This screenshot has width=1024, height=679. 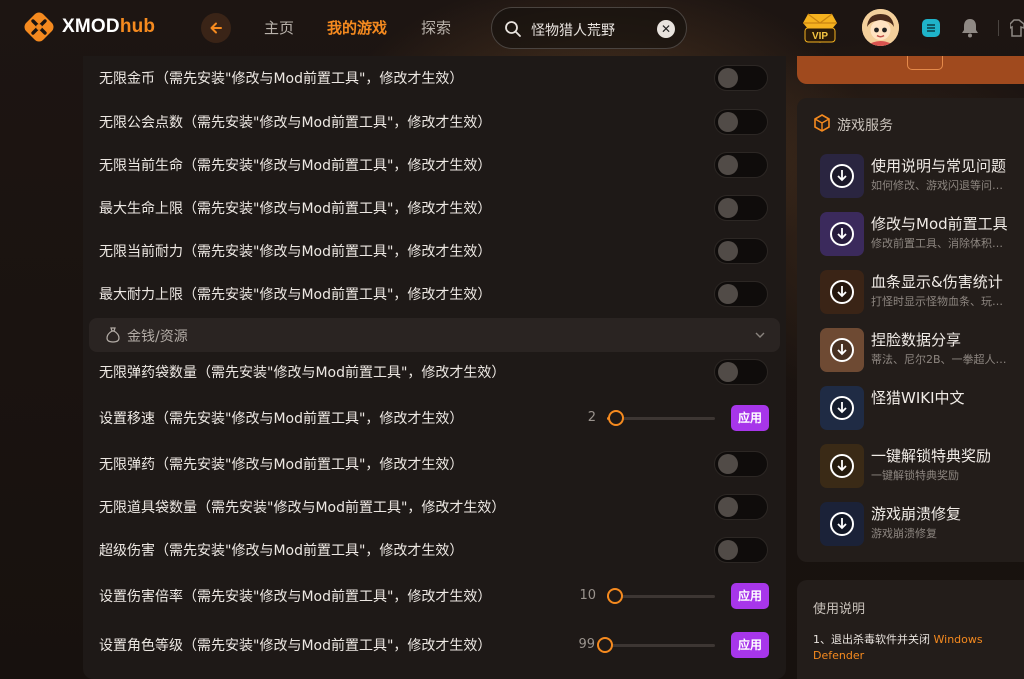 What do you see at coordinates (820, 28) in the screenshot?
I see `vip-badge-icon: VIP` at bounding box center [820, 28].